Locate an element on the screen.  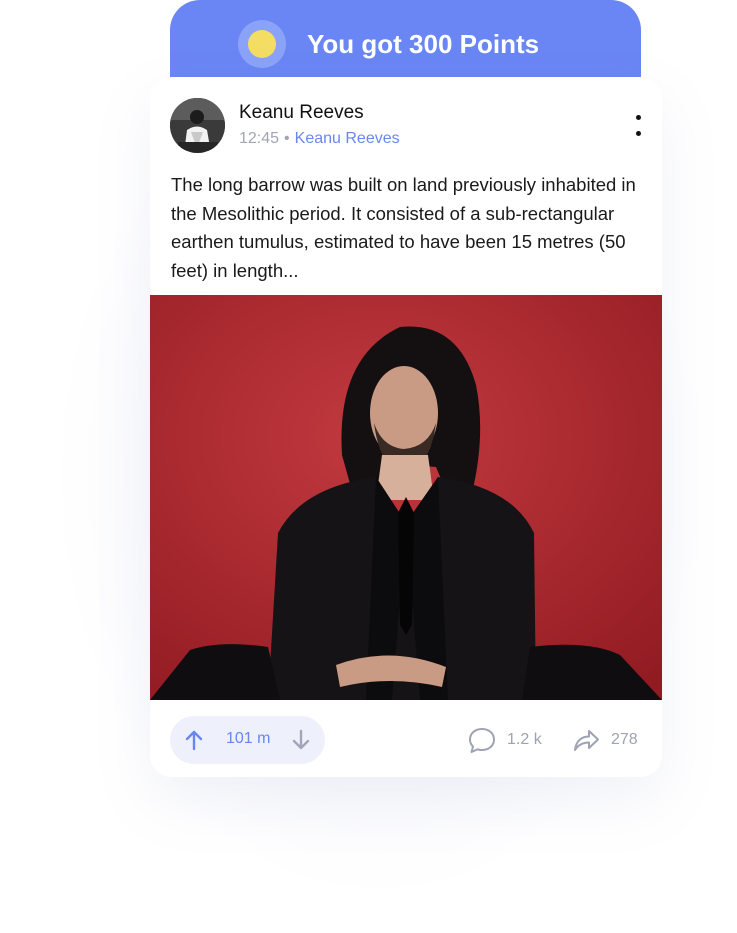
comment-count: 1.2 k is located at coordinates (524, 739).